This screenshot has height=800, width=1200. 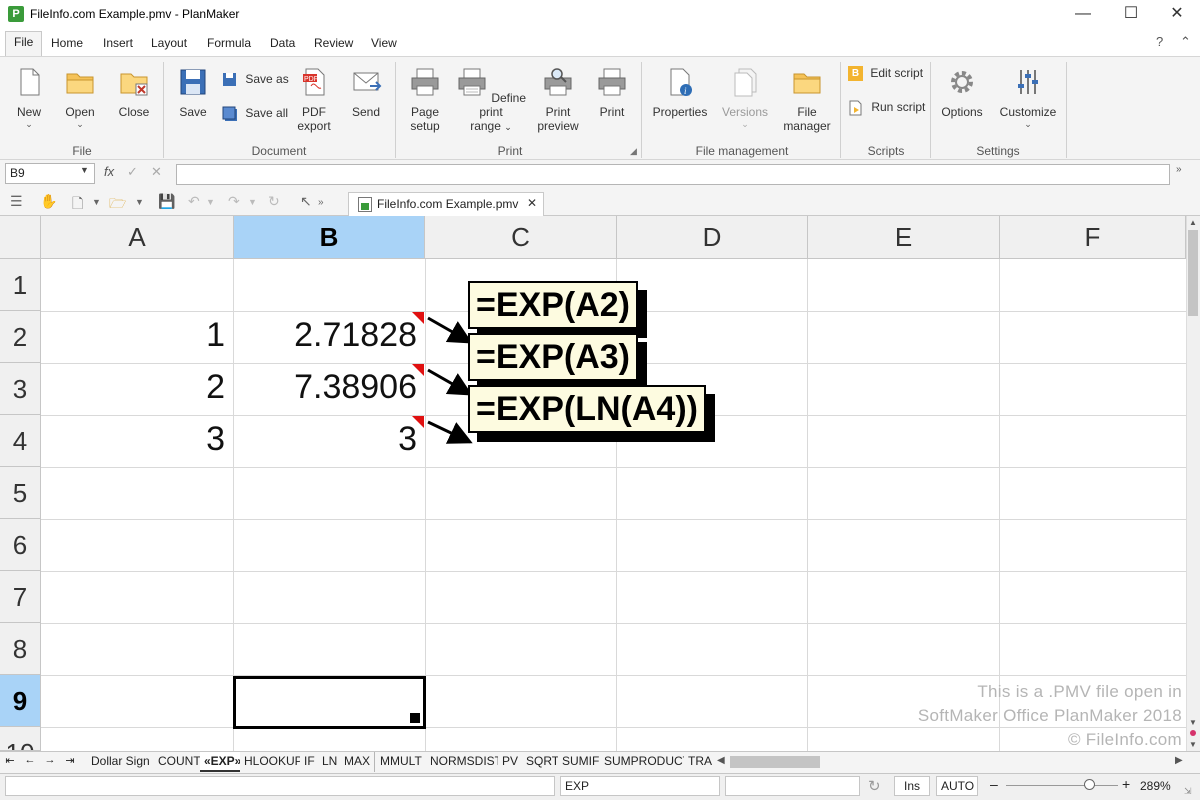 I want to click on column-header-a: A, so click(x=137, y=237).